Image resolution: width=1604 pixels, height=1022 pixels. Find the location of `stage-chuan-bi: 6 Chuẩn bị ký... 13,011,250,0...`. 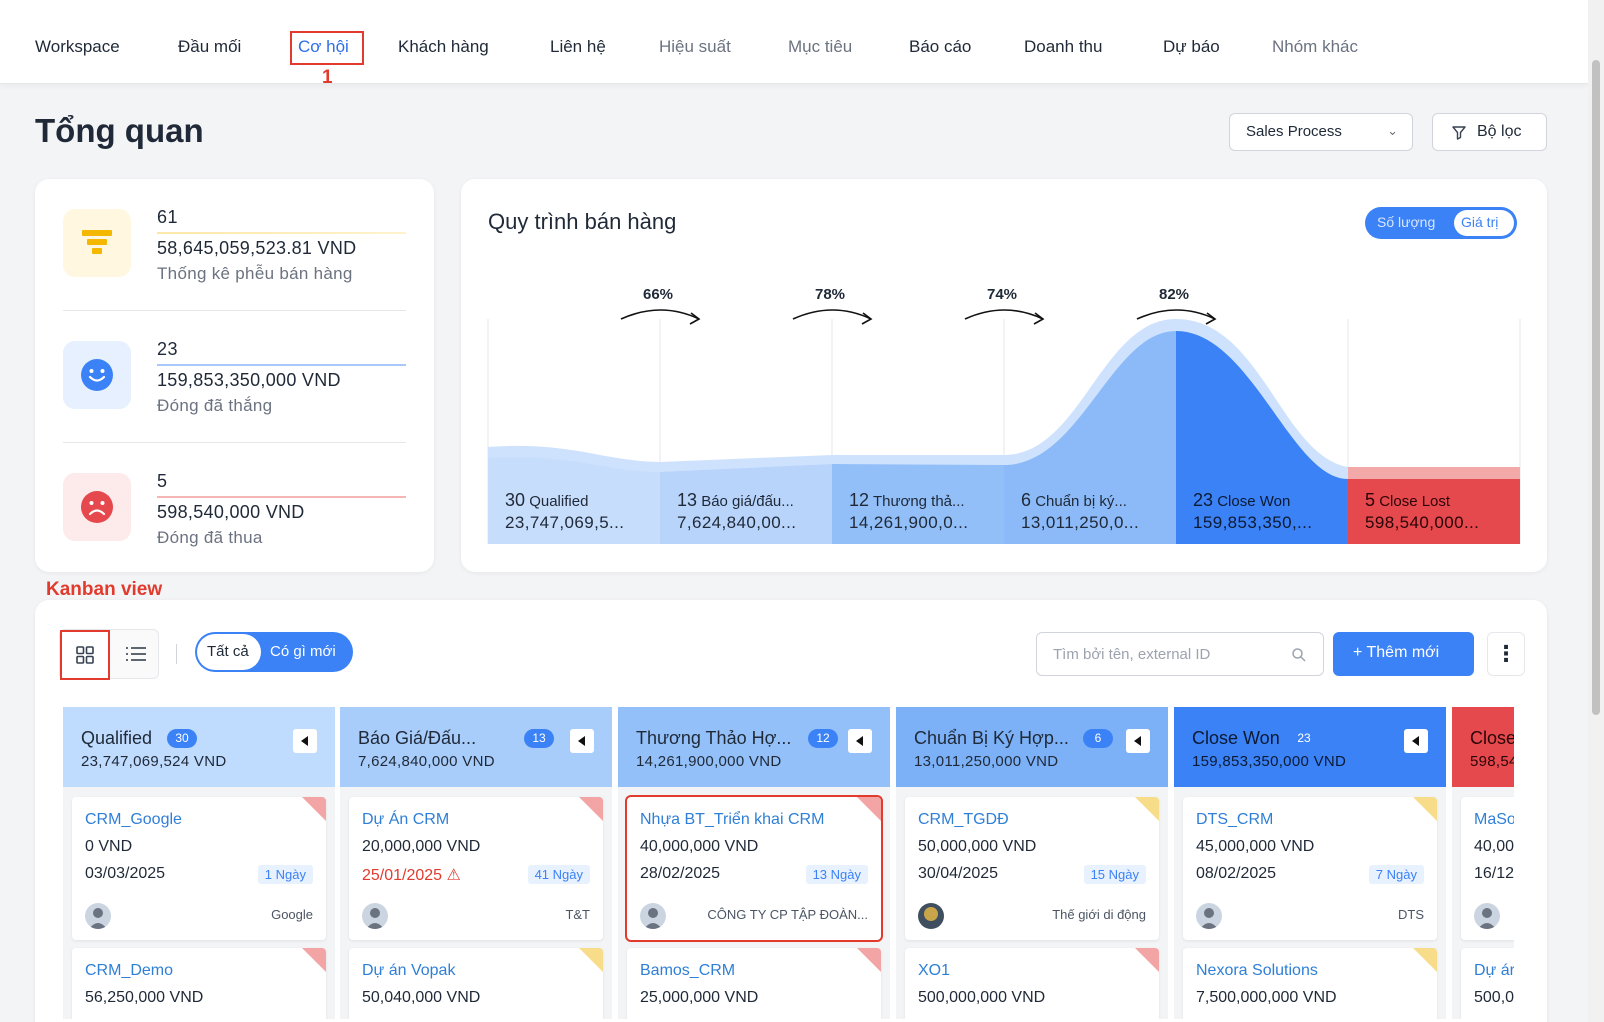

stage-chuan-bi: 6 Chuẩn bị ký... 13,011,250,0... is located at coordinates (1088, 511).